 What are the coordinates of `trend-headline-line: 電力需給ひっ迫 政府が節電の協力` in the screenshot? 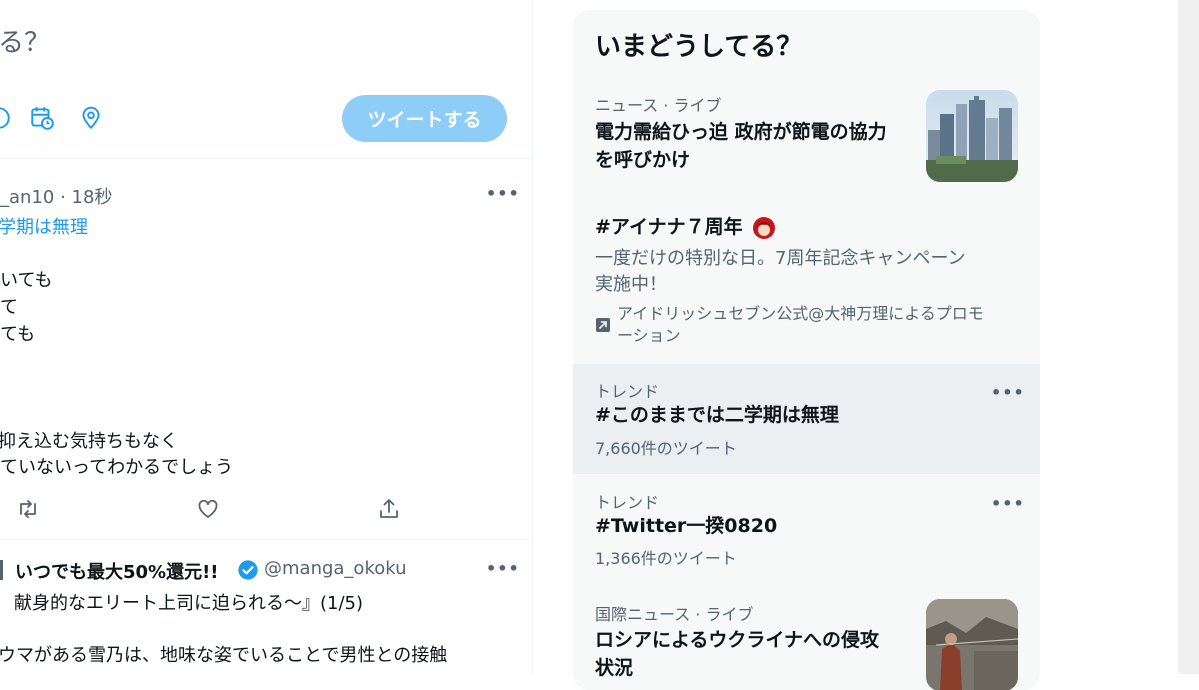 It's located at (741, 132).